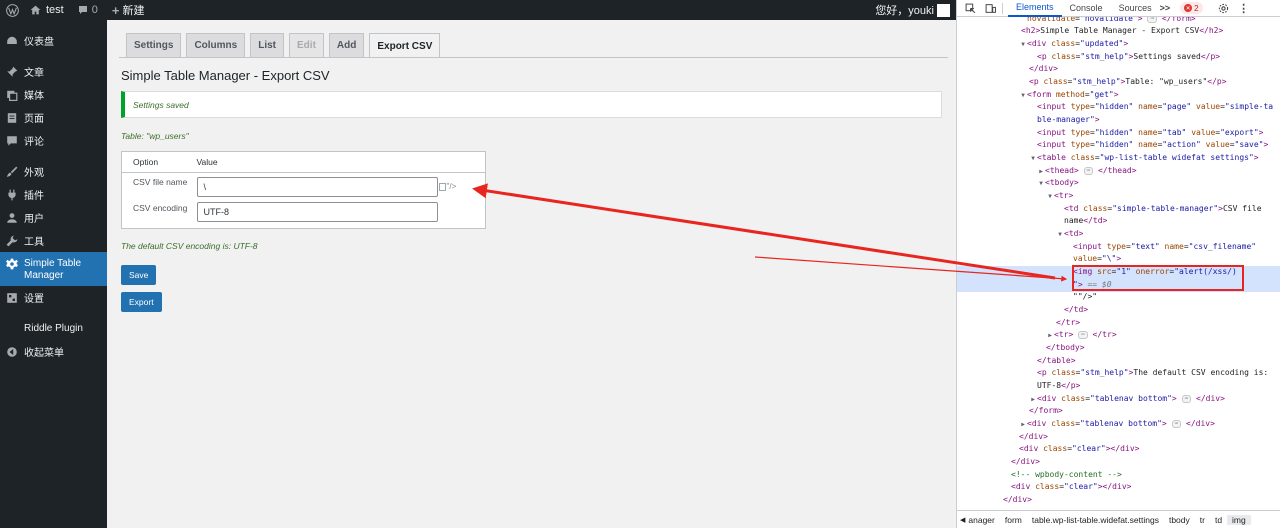  I want to click on dom-line: ▶ <tr> ⋯ </tr>, so click(1118, 335).